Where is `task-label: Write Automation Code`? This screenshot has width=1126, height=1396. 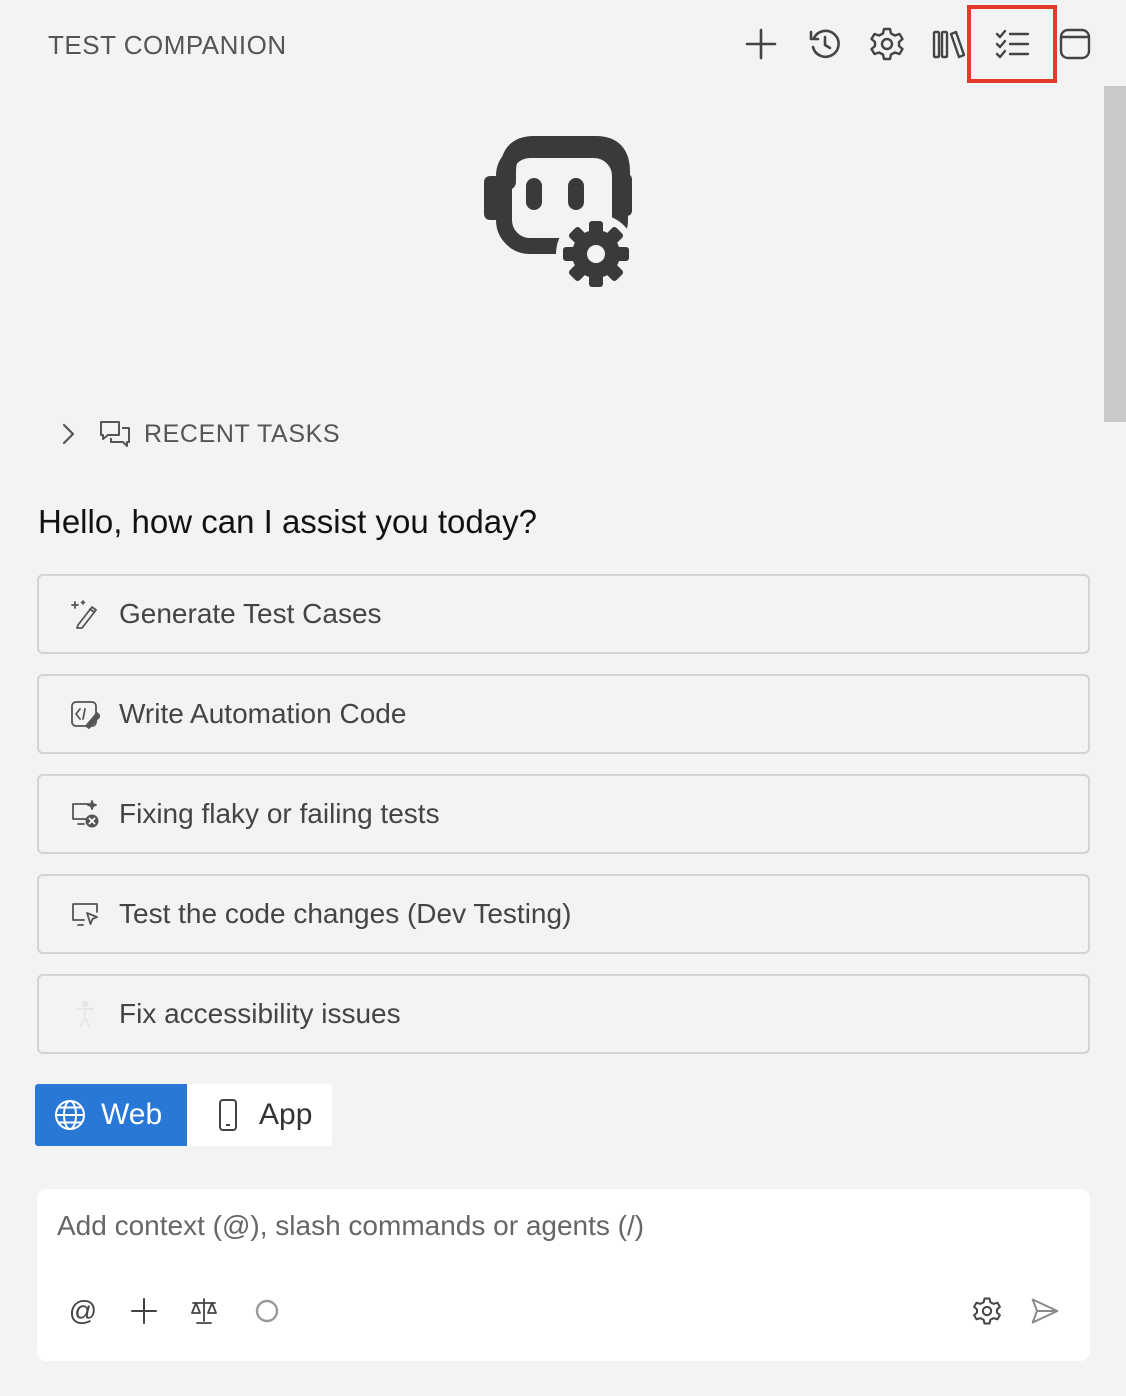
task-label: Write Automation Code is located at coordinates (263, 713).